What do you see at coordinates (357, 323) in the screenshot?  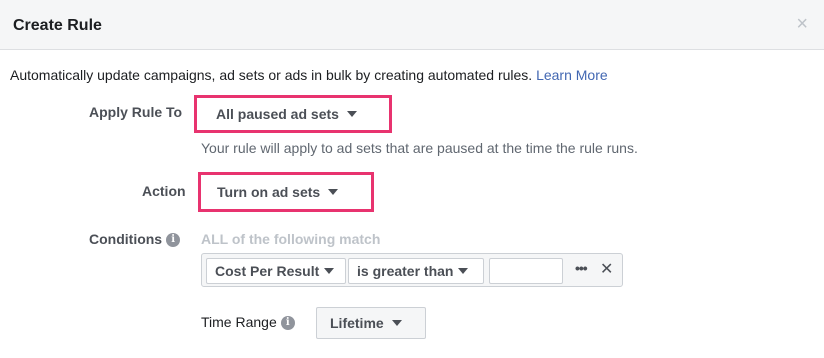 I see `time-range-dropdown-label: Lifetime` at bounding box center [357, 323].